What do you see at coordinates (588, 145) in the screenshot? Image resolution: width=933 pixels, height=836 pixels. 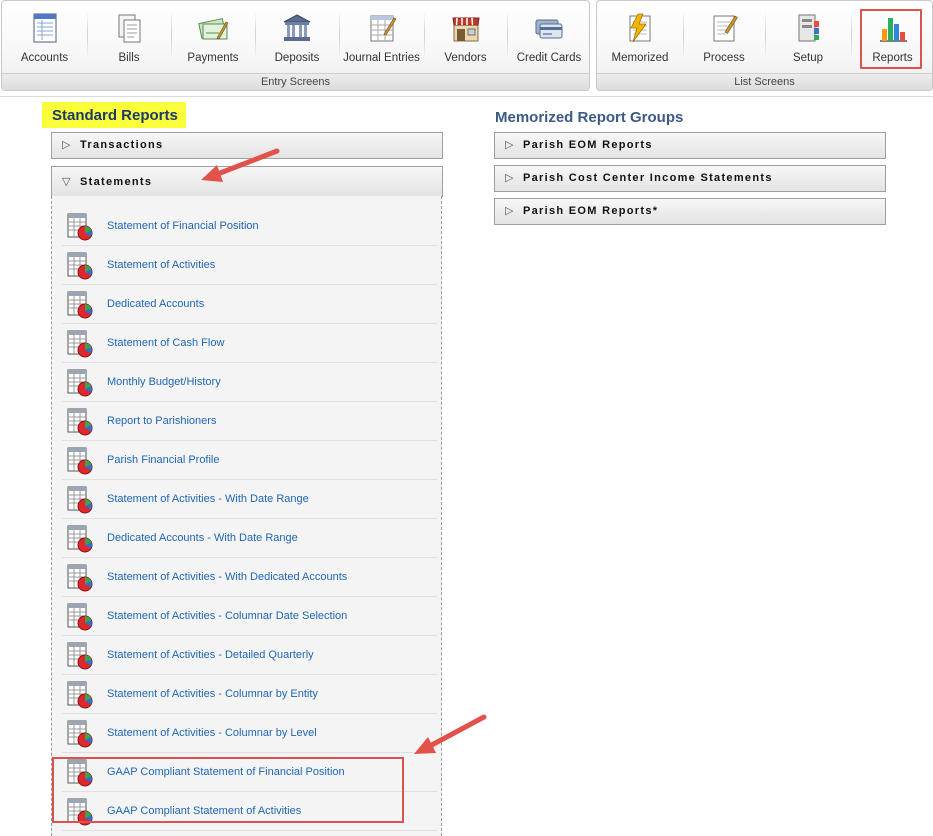 I see `memorized-group-label: Parish EOM Reports` at bounding box center [588, 145].